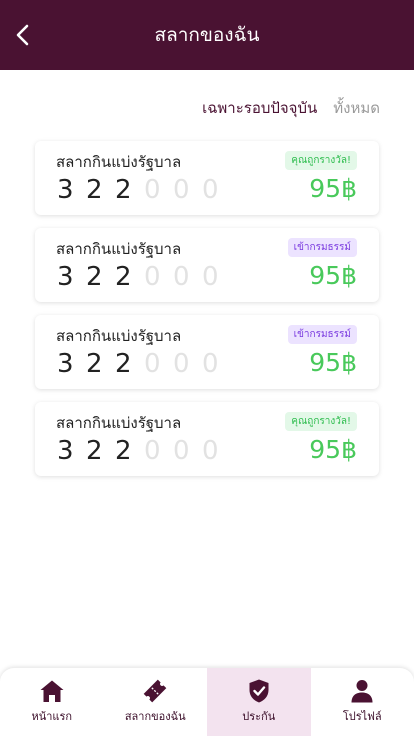  I want to click on user-icon, so click(362, 691).